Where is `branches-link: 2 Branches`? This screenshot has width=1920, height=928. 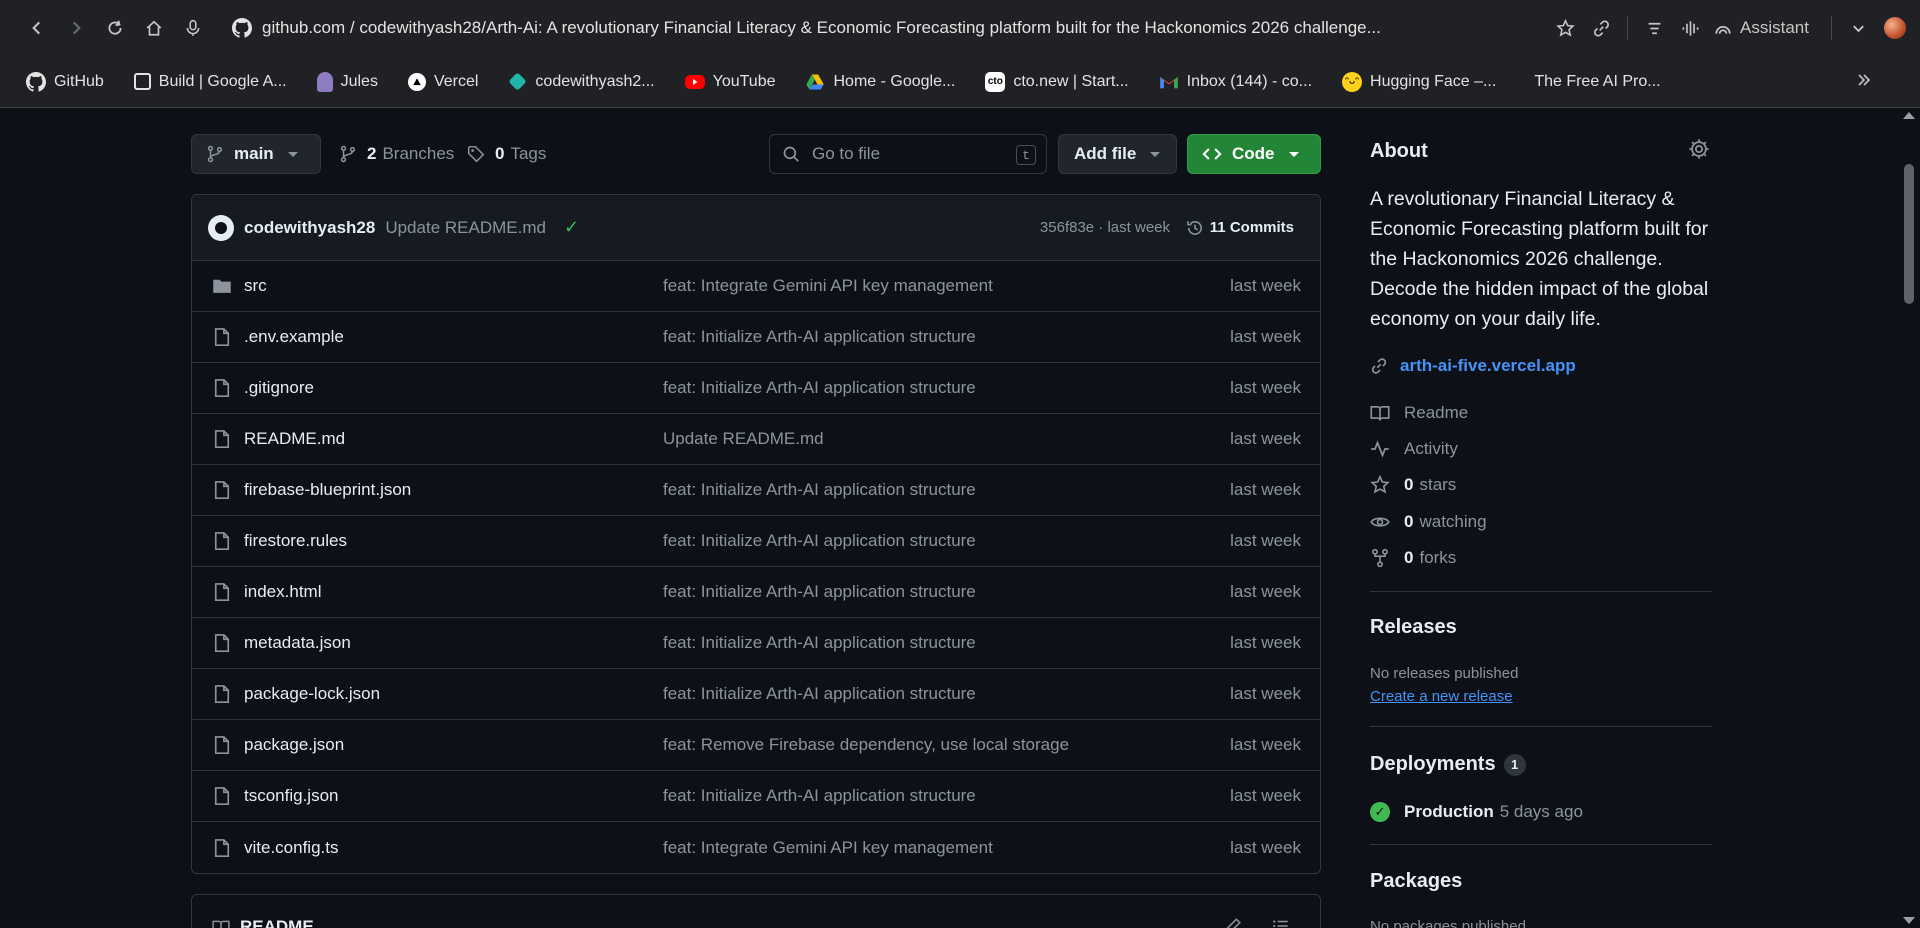 branches-link: 2 Branches is located at coordinates (396, 154).